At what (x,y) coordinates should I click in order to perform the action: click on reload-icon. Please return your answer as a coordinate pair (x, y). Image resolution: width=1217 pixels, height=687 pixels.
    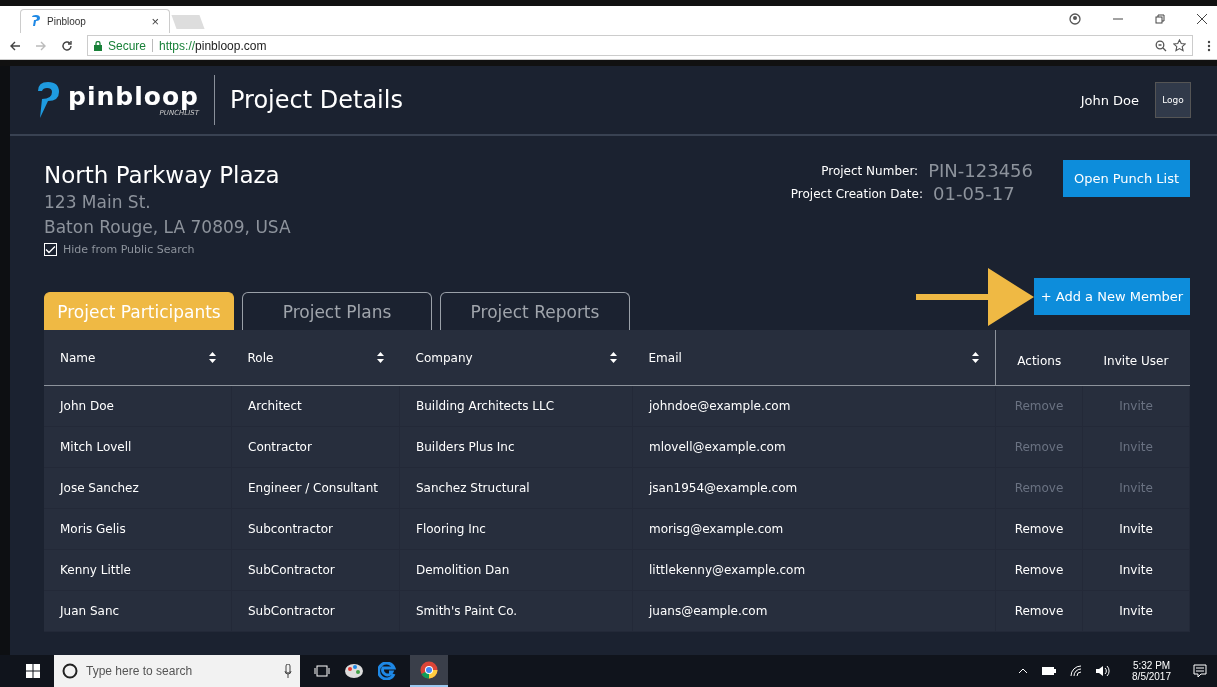
    Looking at the image, I should click on (67, 45).